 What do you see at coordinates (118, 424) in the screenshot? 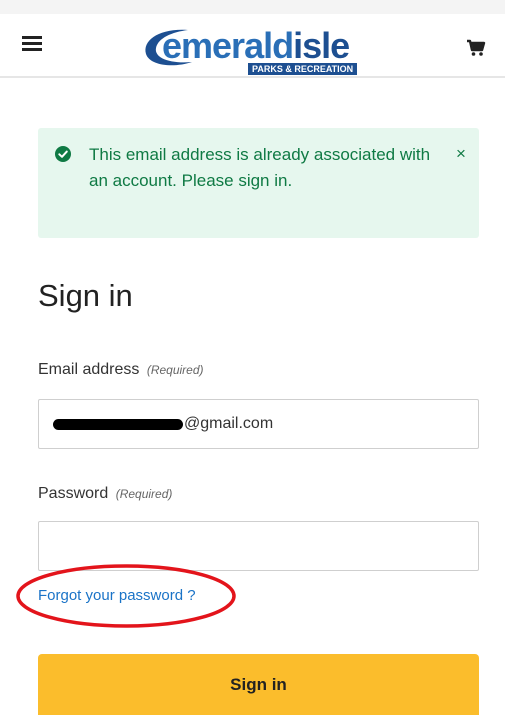
I see `redacted-email-username` at bounding box center [118, 424].